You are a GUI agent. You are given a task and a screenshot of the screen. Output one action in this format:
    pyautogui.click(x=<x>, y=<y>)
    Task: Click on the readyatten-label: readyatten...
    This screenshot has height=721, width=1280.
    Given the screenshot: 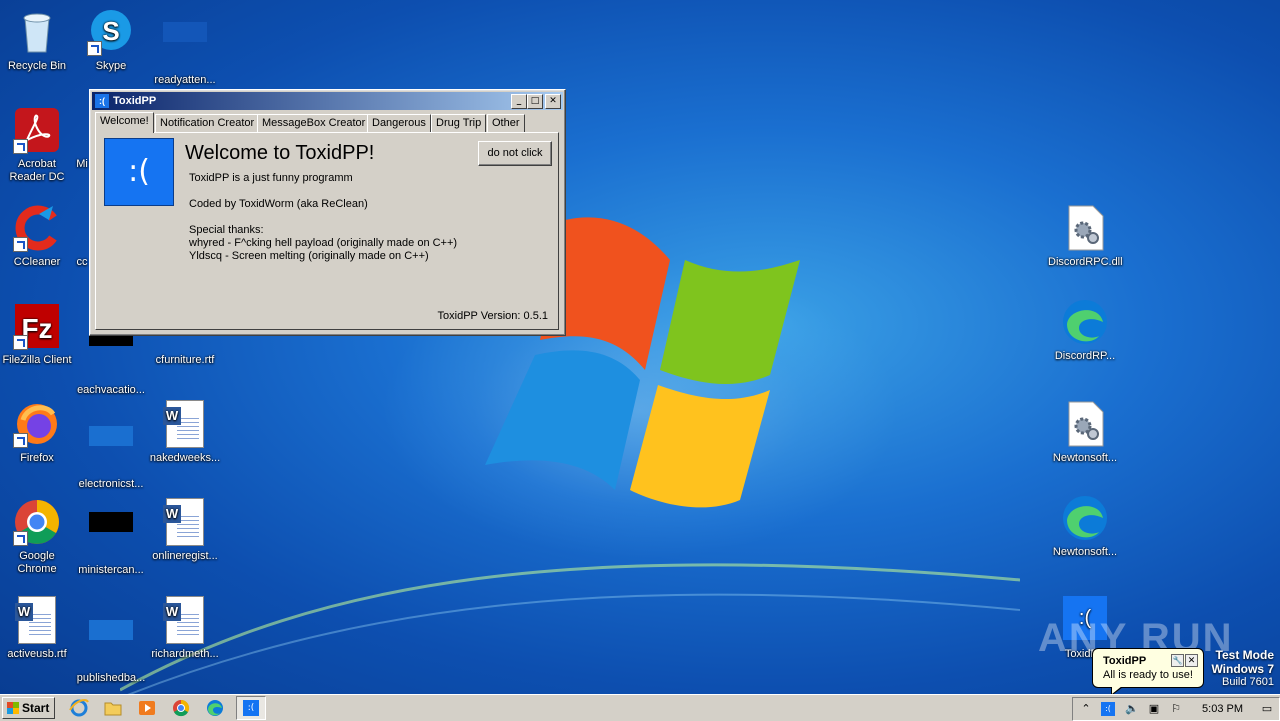 What is the action you would take?
    pyautogui.click(x=185, y=80)
    